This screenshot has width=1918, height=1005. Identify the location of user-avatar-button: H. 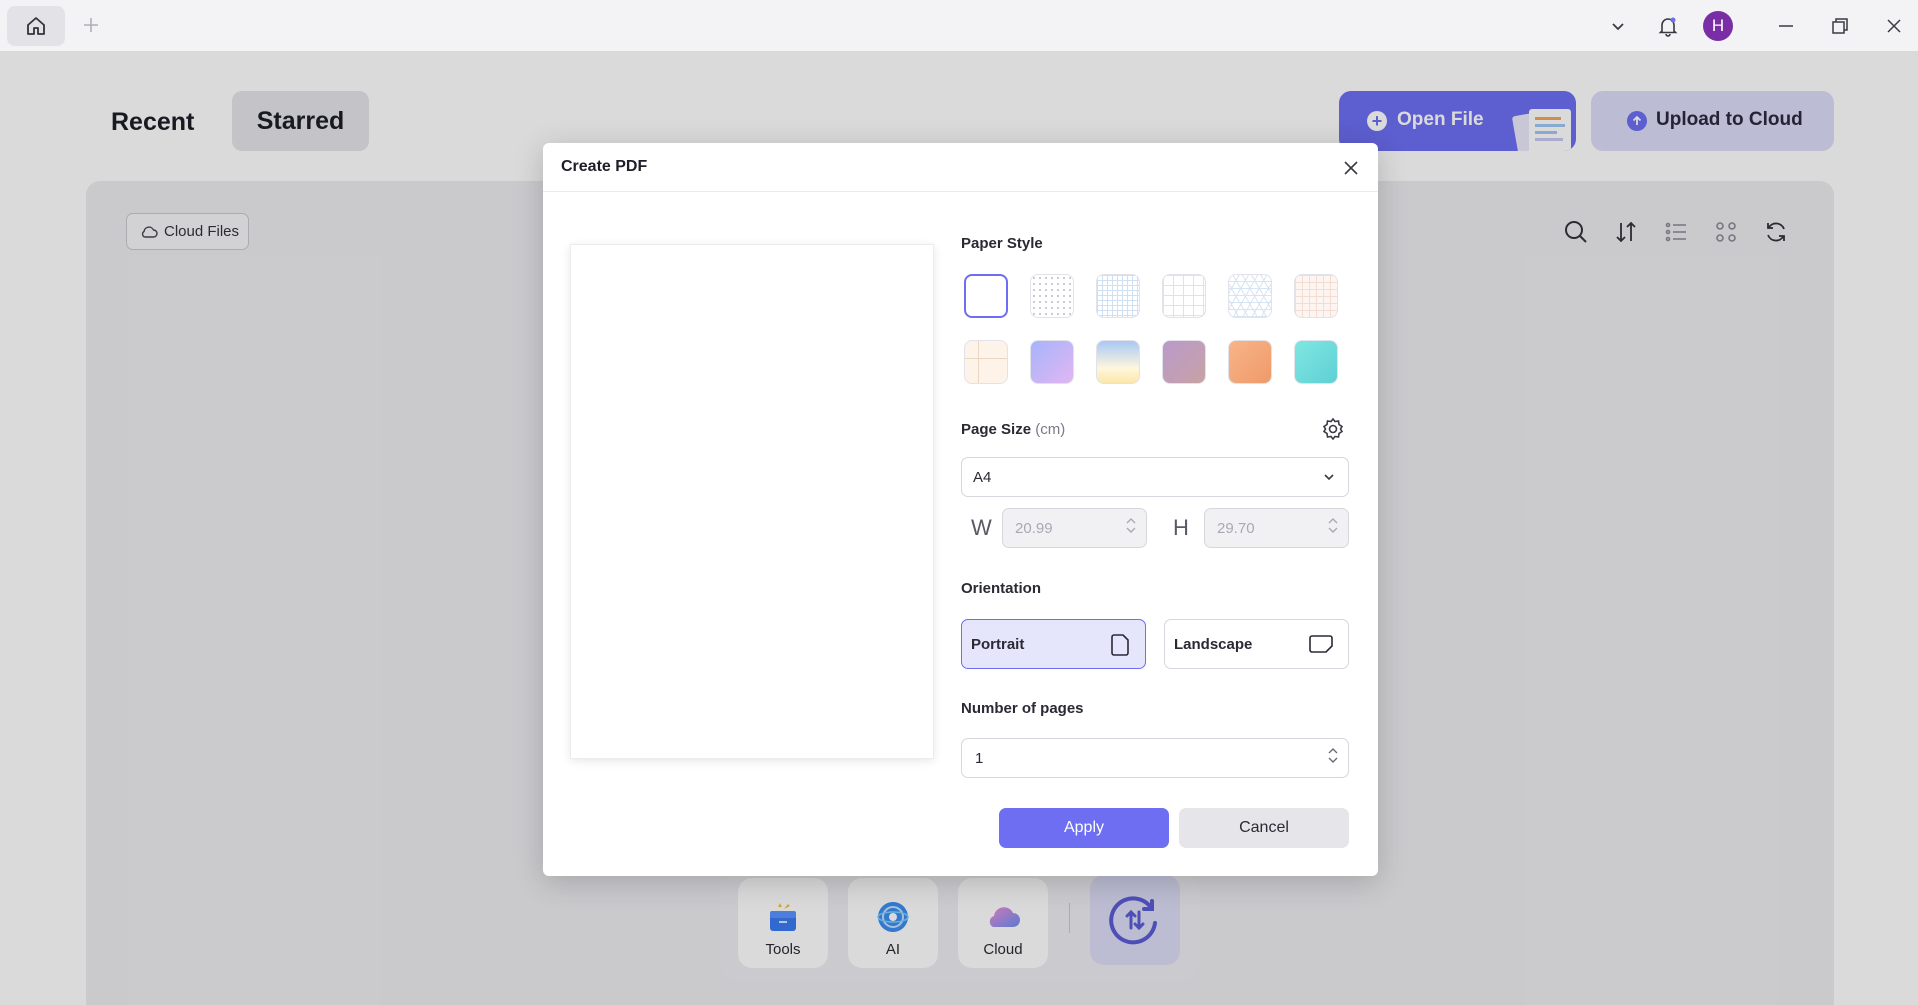
(1718, 26).